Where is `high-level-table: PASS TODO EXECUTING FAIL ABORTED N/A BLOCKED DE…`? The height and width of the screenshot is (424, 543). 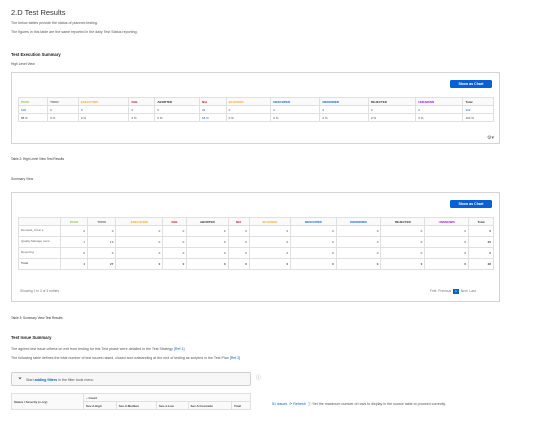
high-level-table: PASS TODO EXECUTING FAIL ABORTED N/A BLOCKED DE… is located at coordinates (255, 109).